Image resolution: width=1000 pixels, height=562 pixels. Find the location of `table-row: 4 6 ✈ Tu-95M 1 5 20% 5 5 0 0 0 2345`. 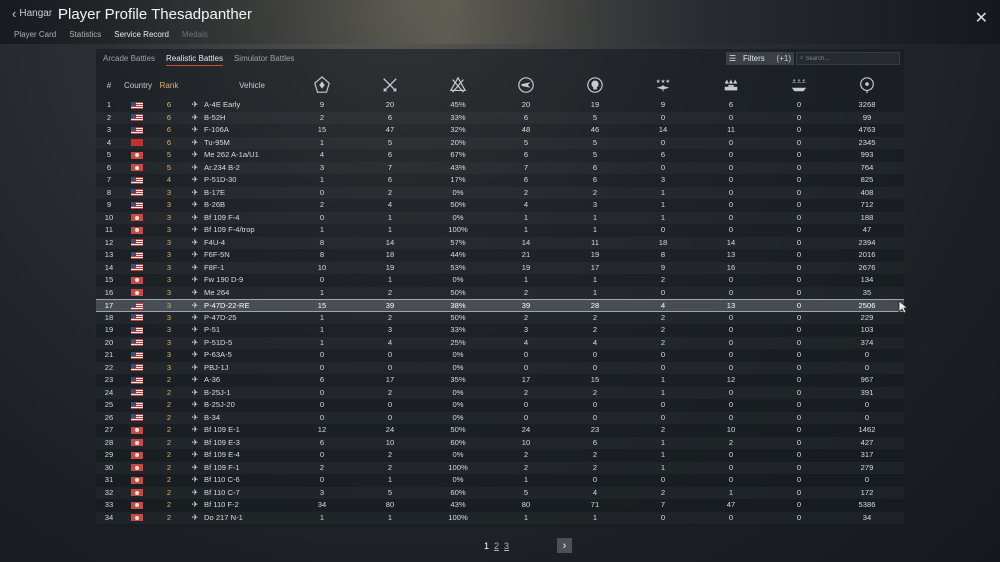

table-row: 4 6 ✈ Tu-95M 1 5 20% 5 5 0 0 0 2345 is located at coordinates (500, 143).